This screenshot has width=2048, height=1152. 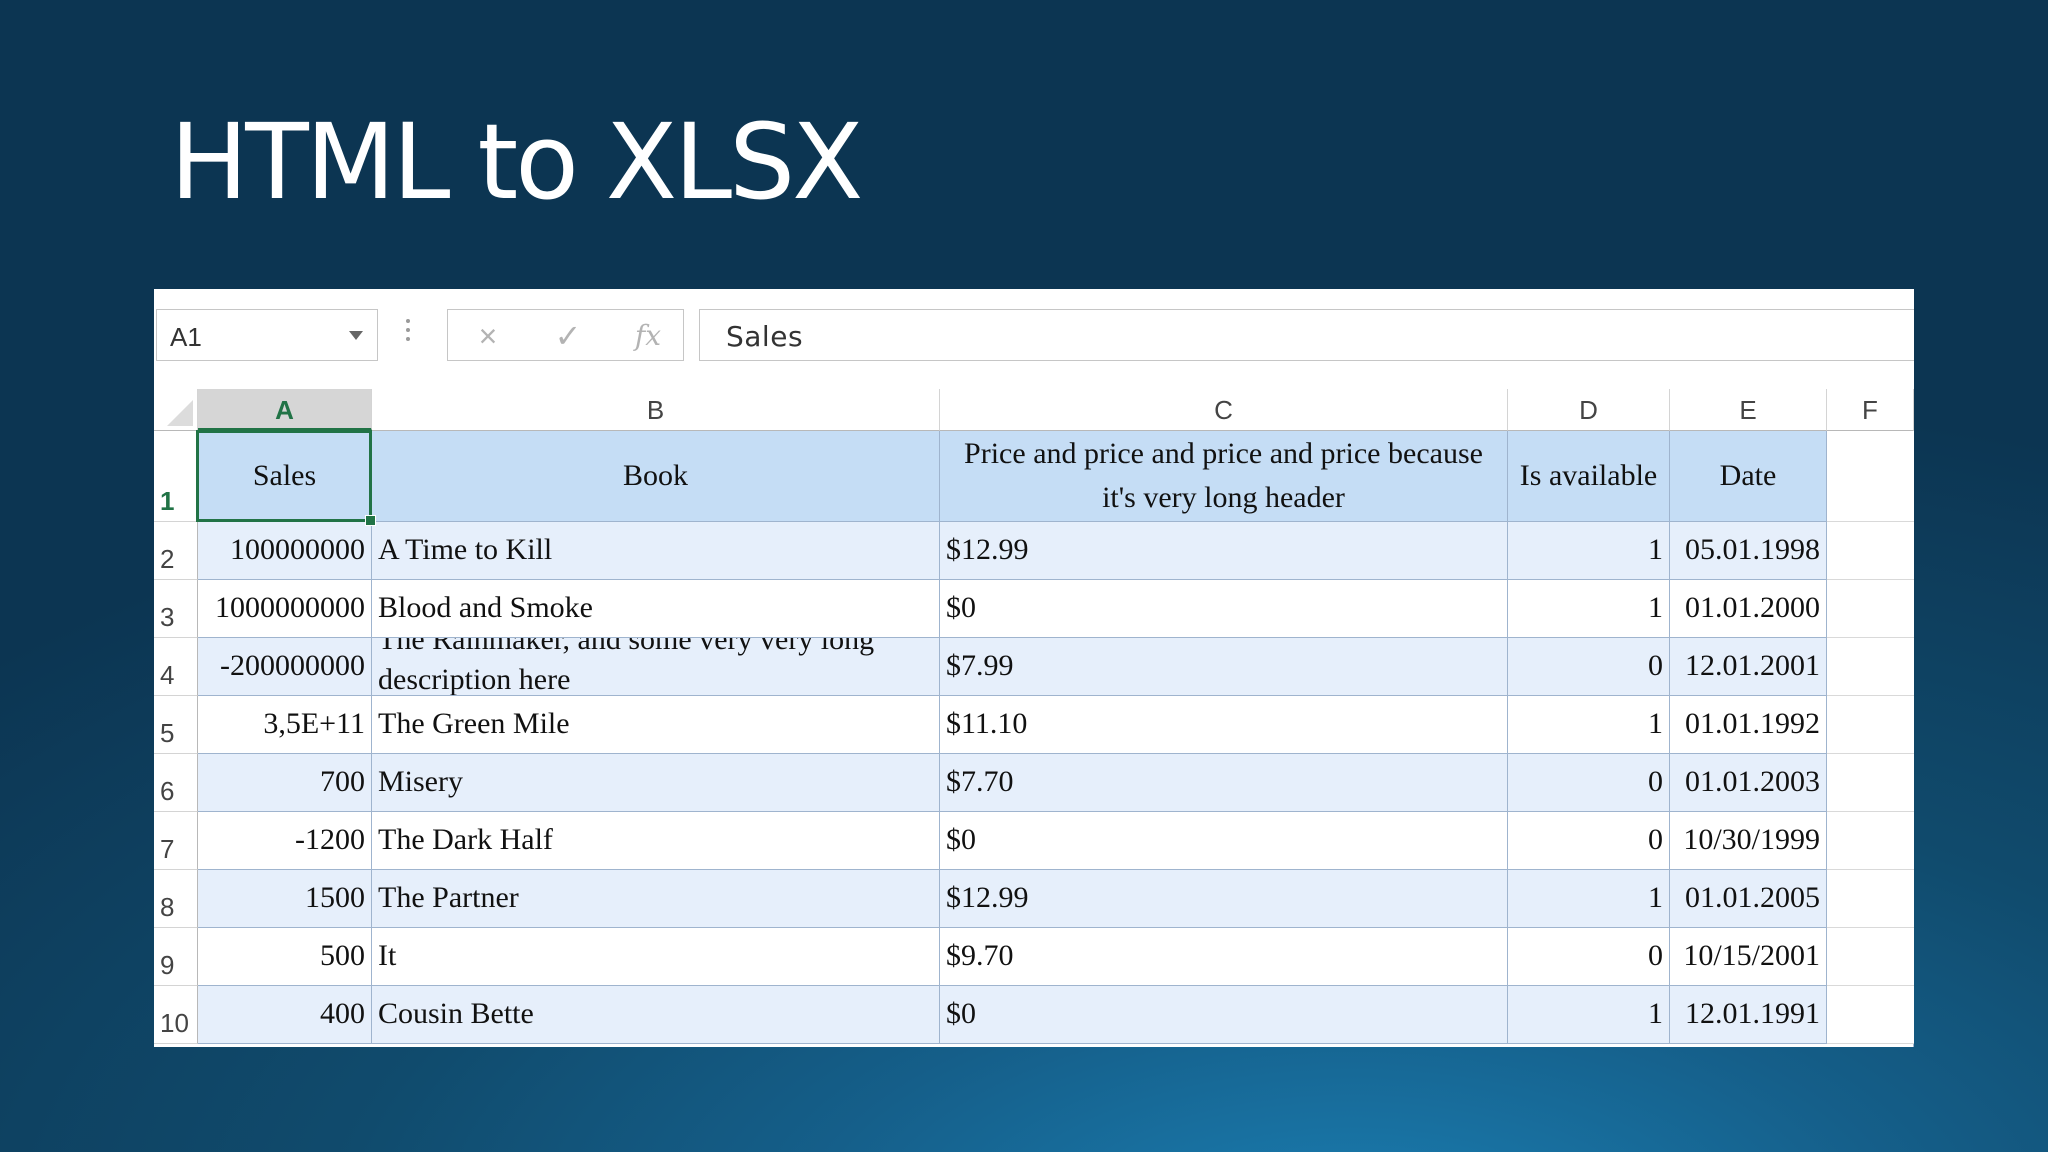 What do you see at coordinates (656, 609) in the screenshot?
I see `cell-book: Blood and Smoke` at bounding box center [656, 609].